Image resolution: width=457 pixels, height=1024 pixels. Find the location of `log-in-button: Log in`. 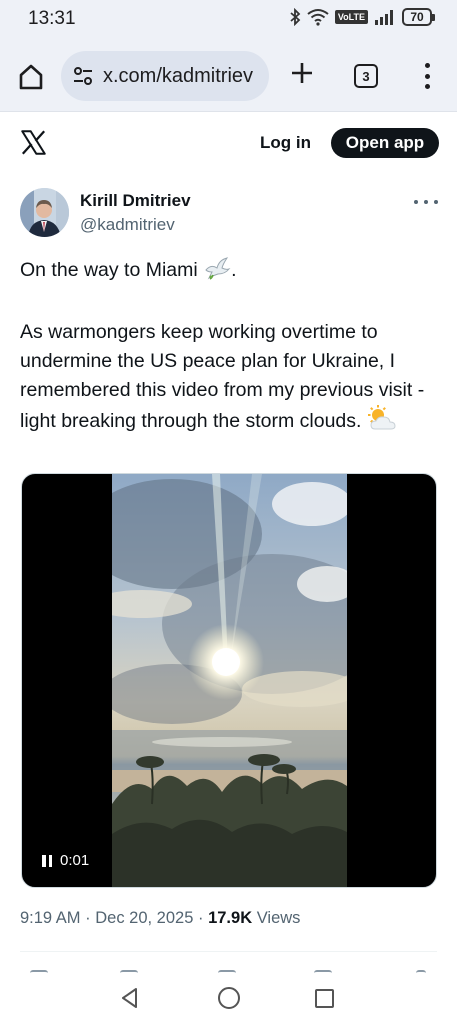

log-in-button: Log in is located at coordinates (285, 143).